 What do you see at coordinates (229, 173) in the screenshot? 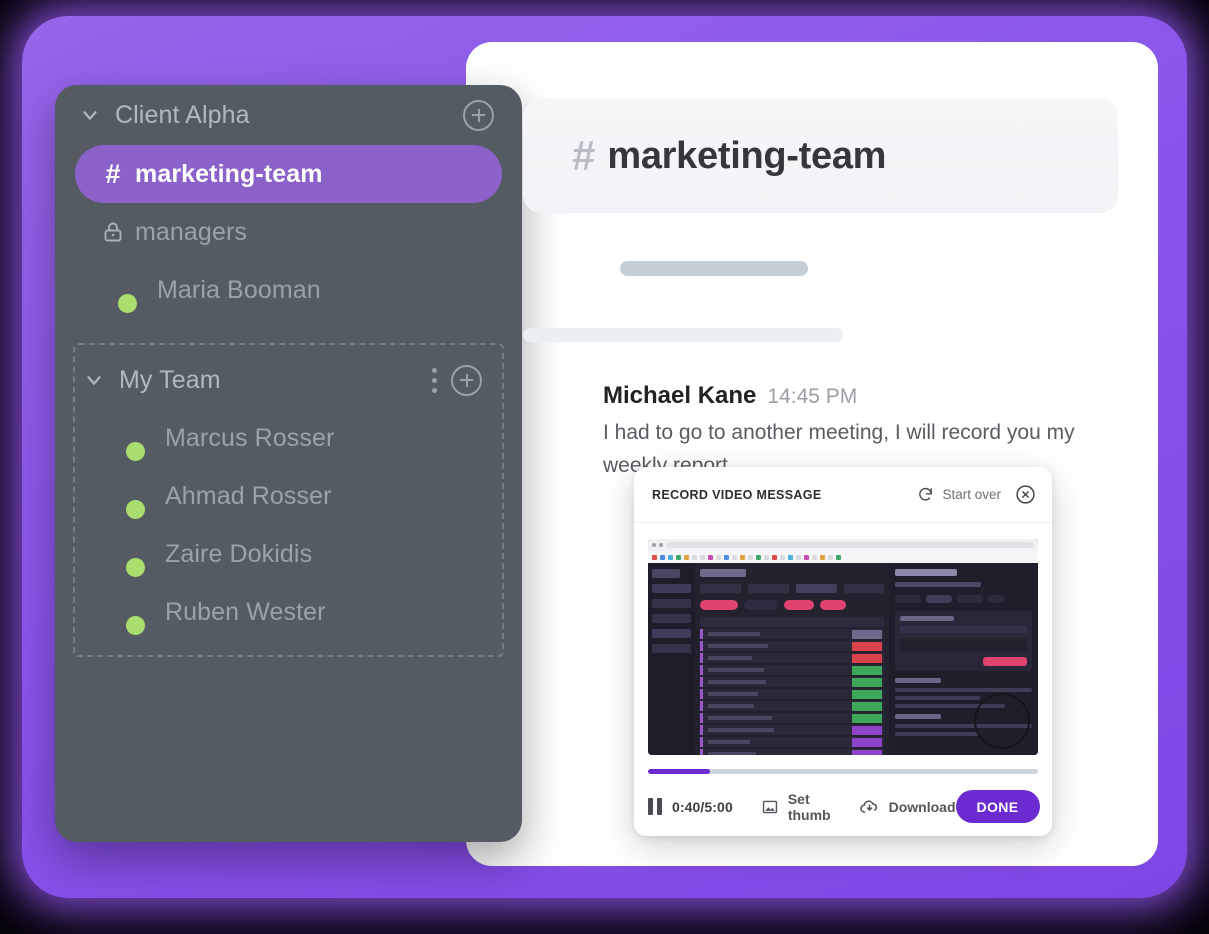
I see `sidebar-item-label: marketing-team` at bounding box center [229, 173].